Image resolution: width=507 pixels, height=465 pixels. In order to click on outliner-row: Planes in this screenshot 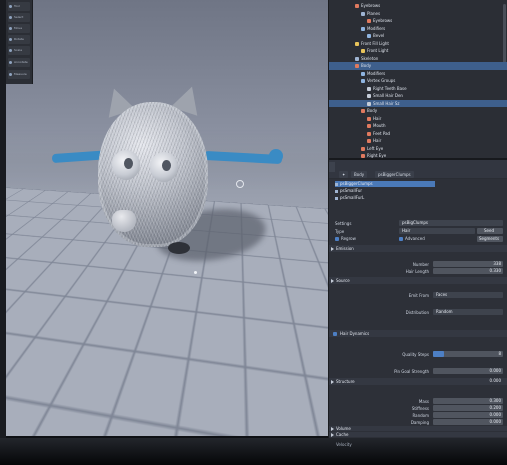, I will do `click(418, 14)`.